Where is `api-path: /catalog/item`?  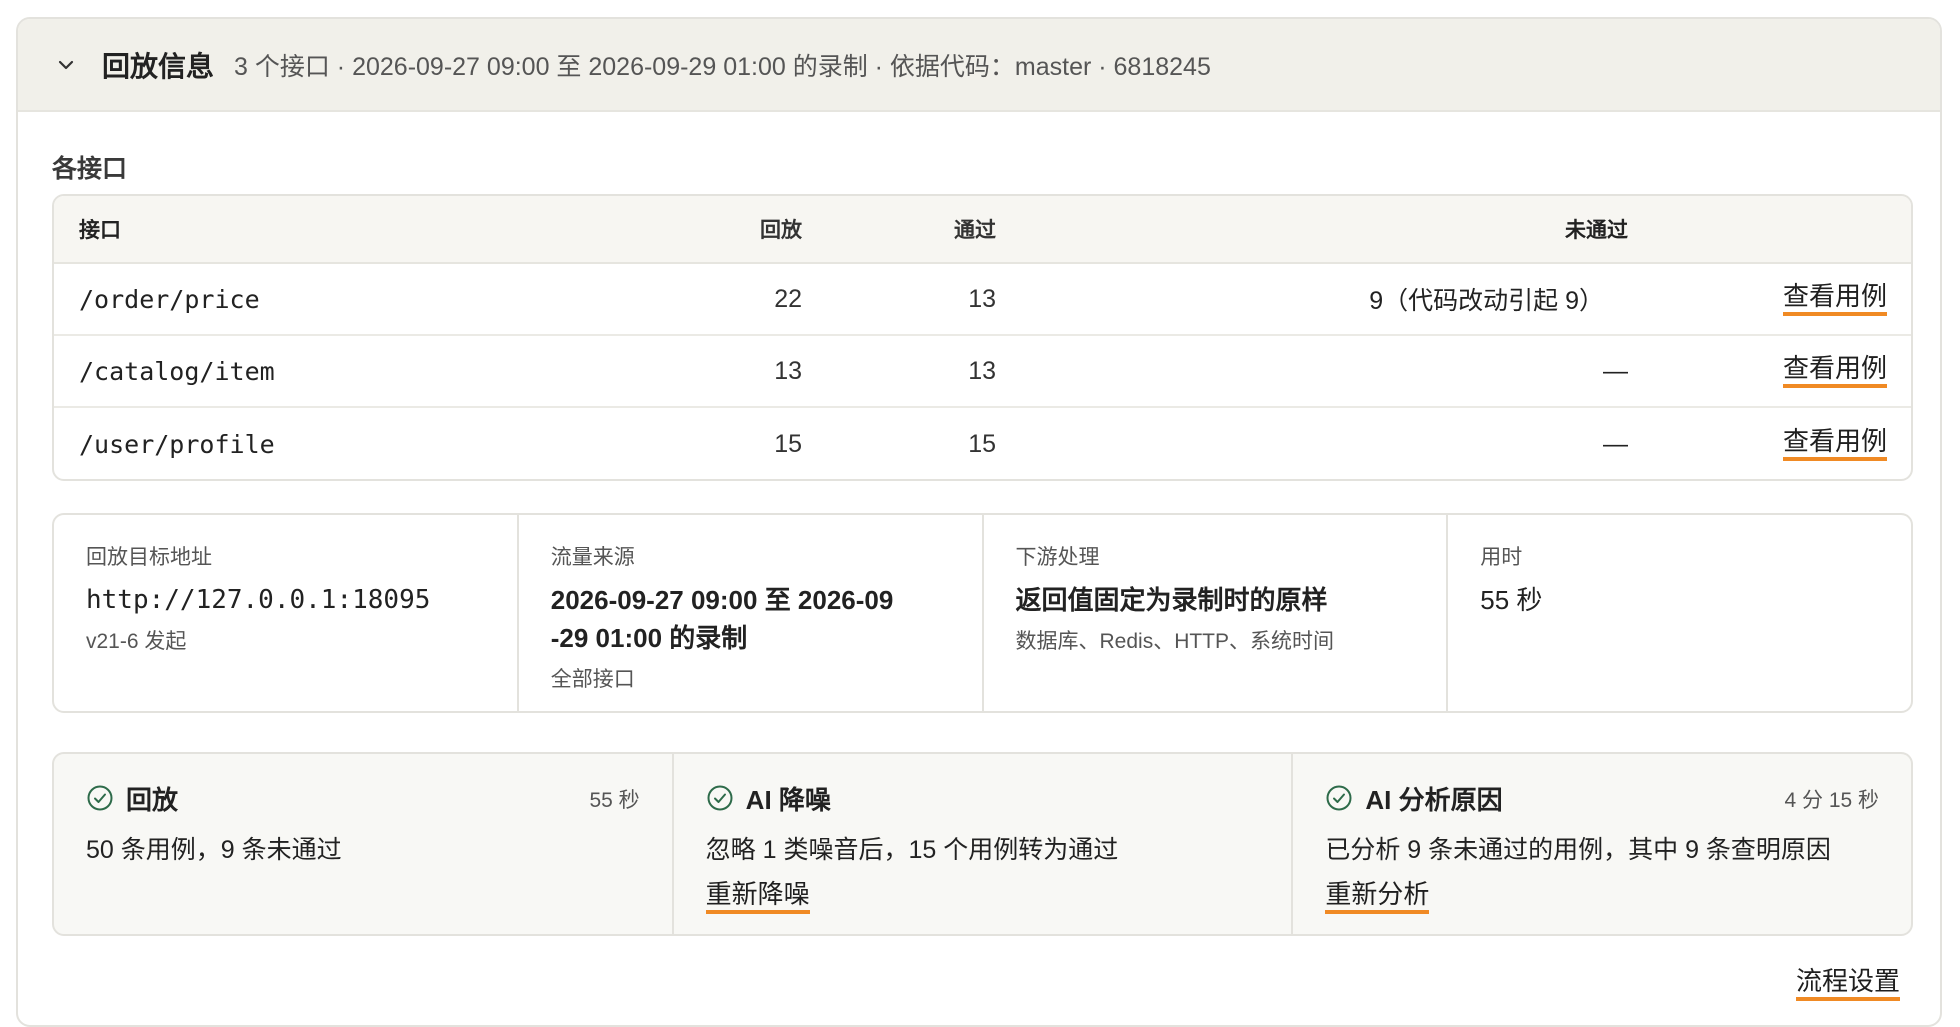 api-path: /catalog/item is located at coordinates (177, 371).